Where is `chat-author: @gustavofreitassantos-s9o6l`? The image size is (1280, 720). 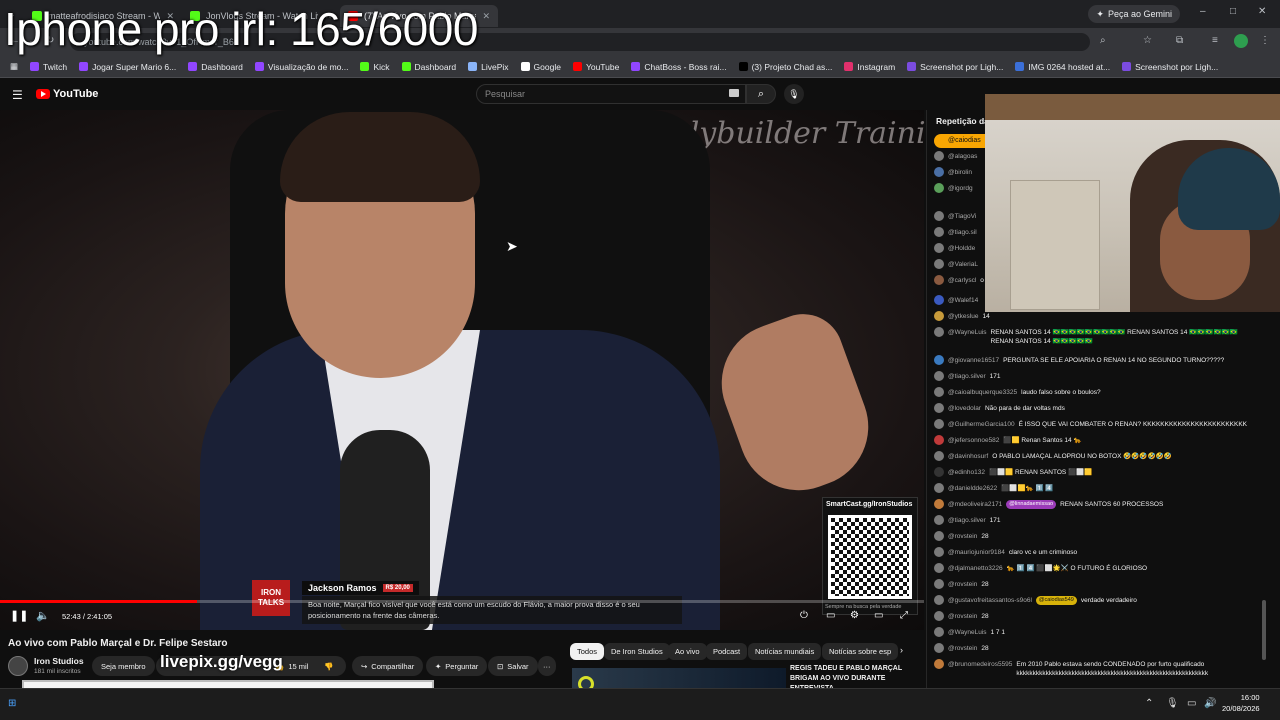 chat-author: @gustavofreitassantos-s9o6l is located at coordinates (990, 600).